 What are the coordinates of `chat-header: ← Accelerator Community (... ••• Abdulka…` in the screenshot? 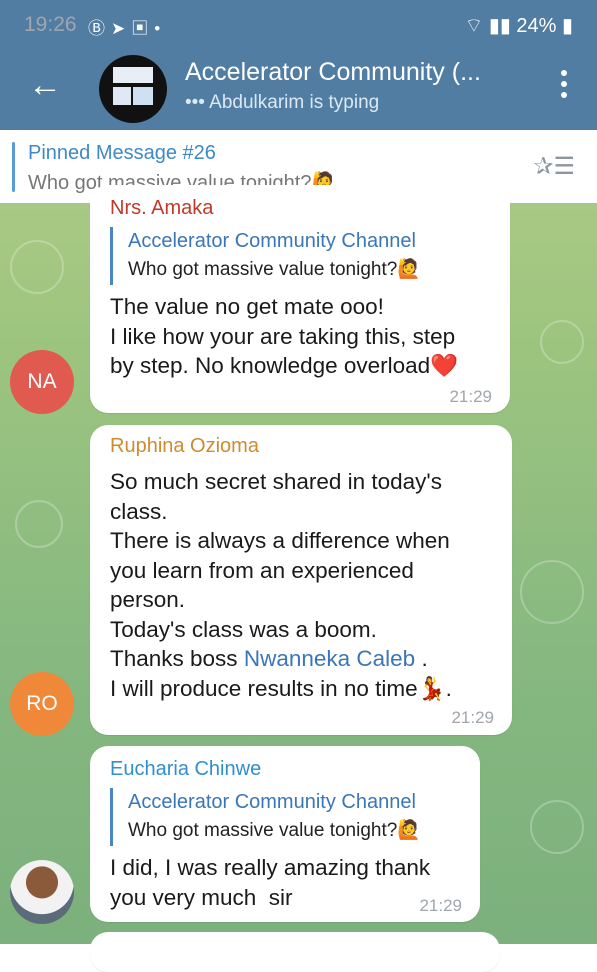 It's located at (298, 91).